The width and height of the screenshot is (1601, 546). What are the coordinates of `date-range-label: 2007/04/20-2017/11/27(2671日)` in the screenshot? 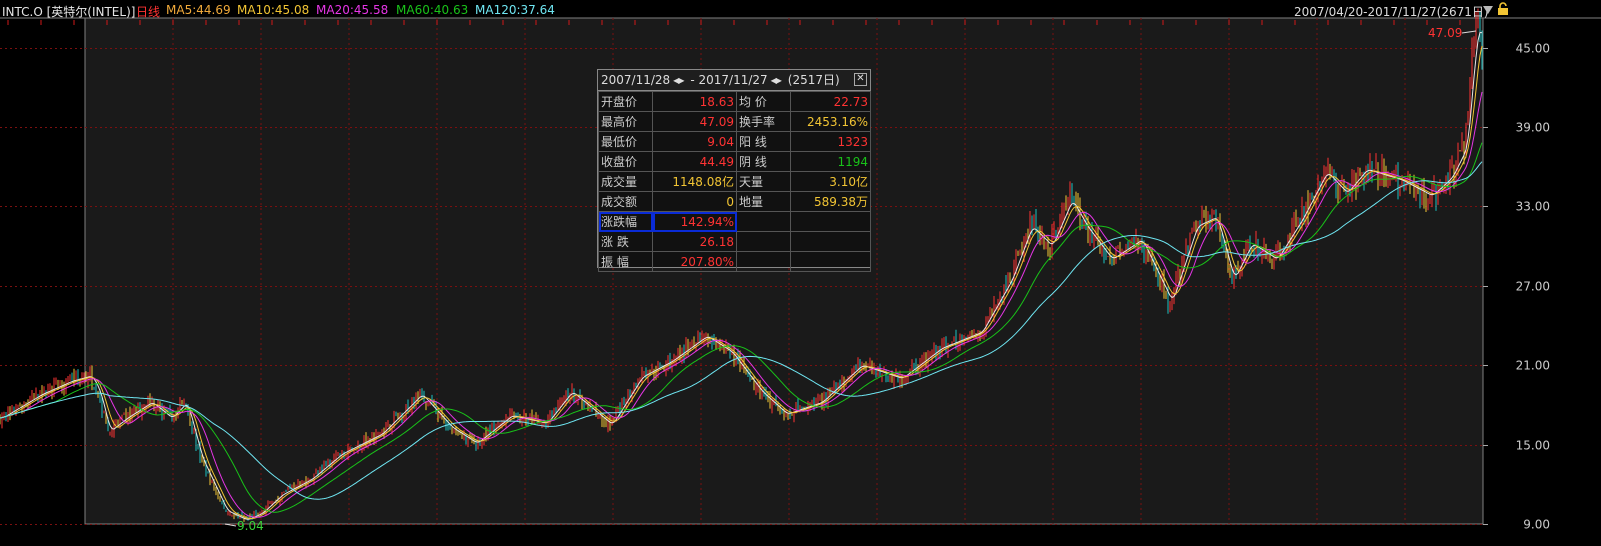 It's located at (1391, 12).